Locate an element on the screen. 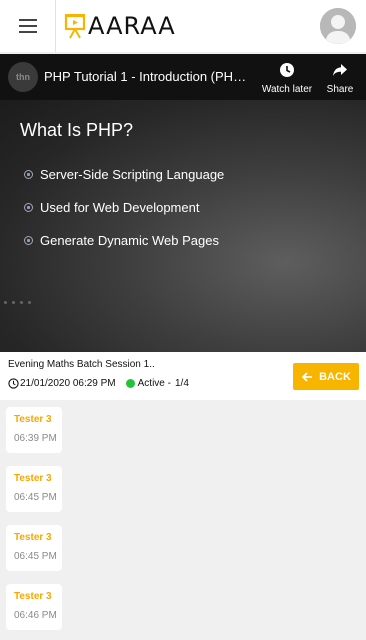 The width and height of the screenshot is (366, 640). user-avatar-icon is located at coordinates (338, 26).